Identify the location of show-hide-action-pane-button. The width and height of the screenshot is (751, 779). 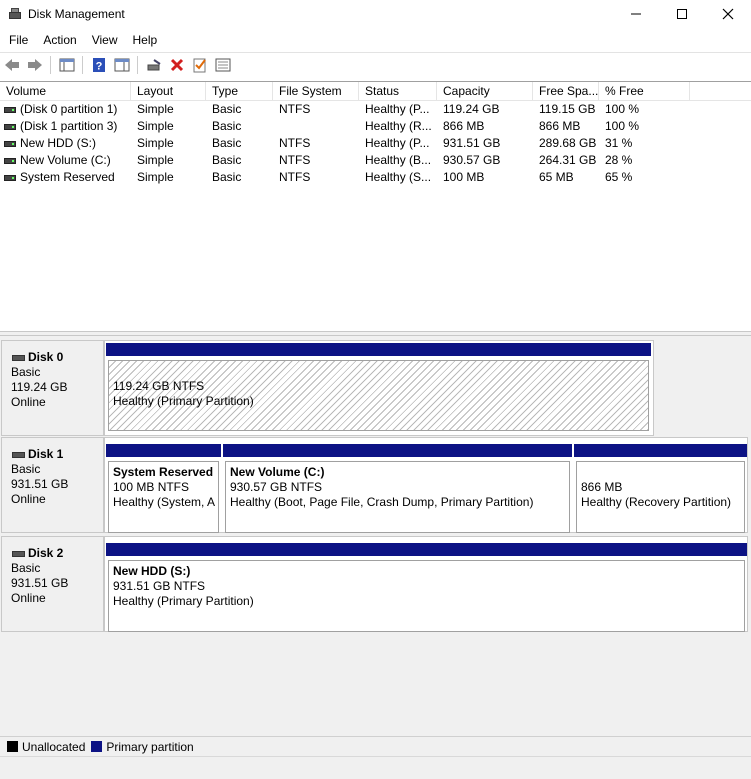
(122, 65).